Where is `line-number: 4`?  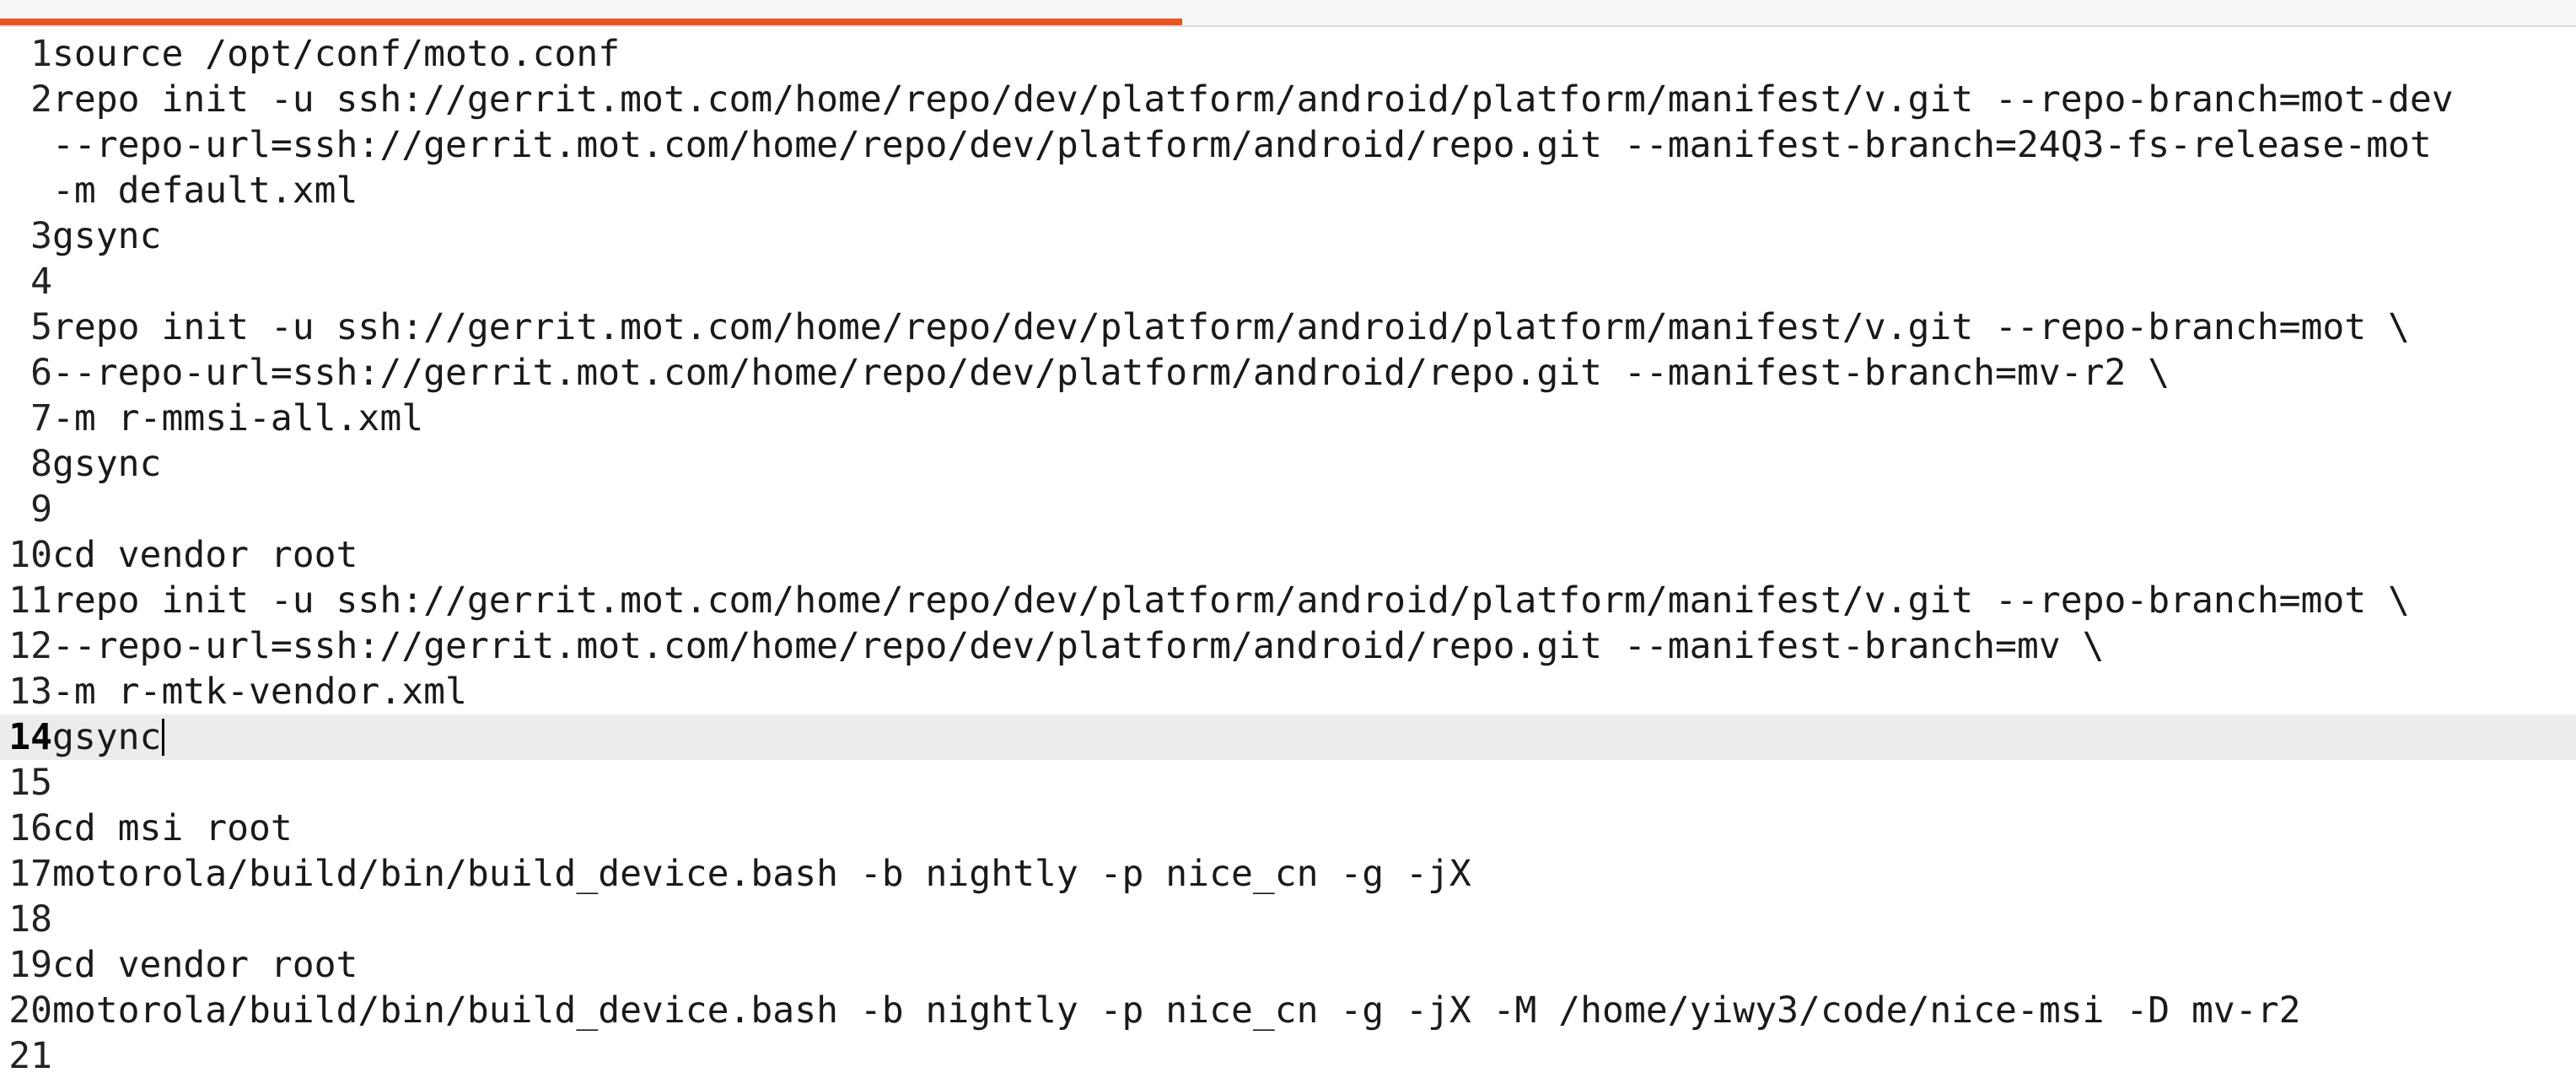 line-number: 4 is located at coordinates (41, 282).